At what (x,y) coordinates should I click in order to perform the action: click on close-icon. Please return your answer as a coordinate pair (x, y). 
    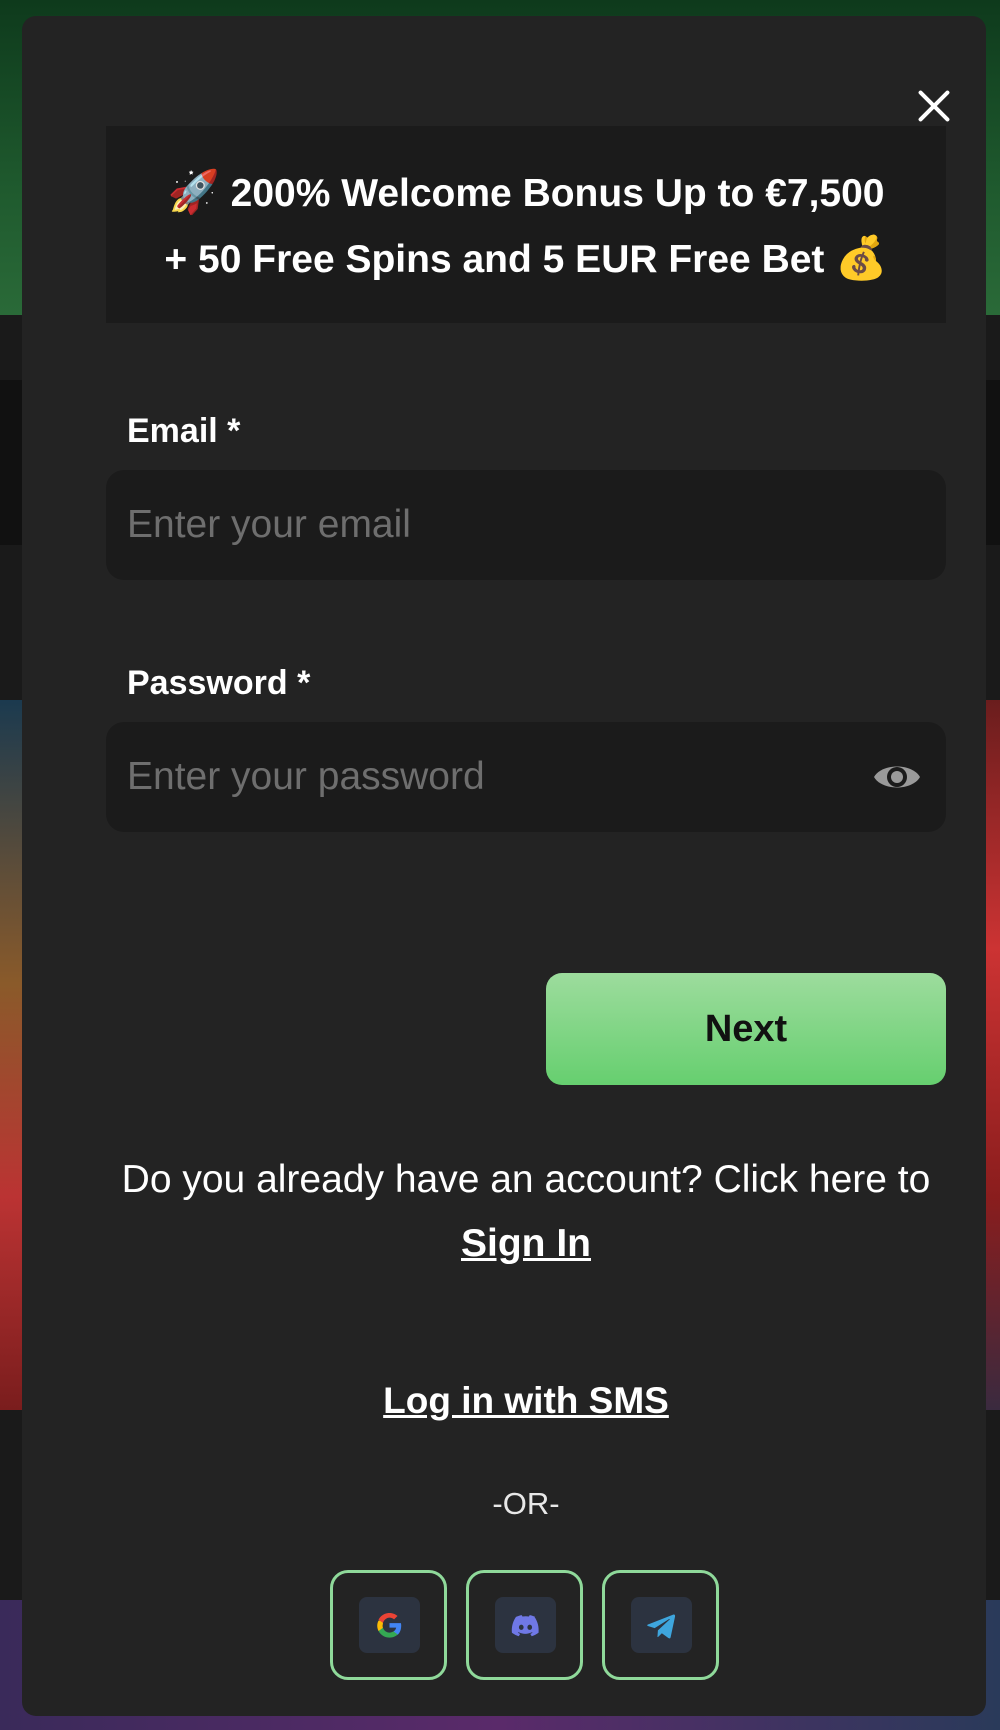
    Looking at the image, I should click on (934, 106).